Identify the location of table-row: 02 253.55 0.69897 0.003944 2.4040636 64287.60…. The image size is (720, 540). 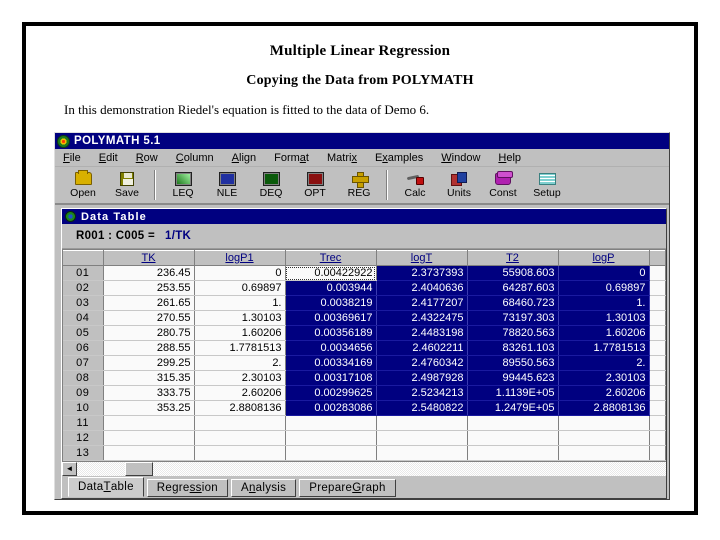
(364, 288).